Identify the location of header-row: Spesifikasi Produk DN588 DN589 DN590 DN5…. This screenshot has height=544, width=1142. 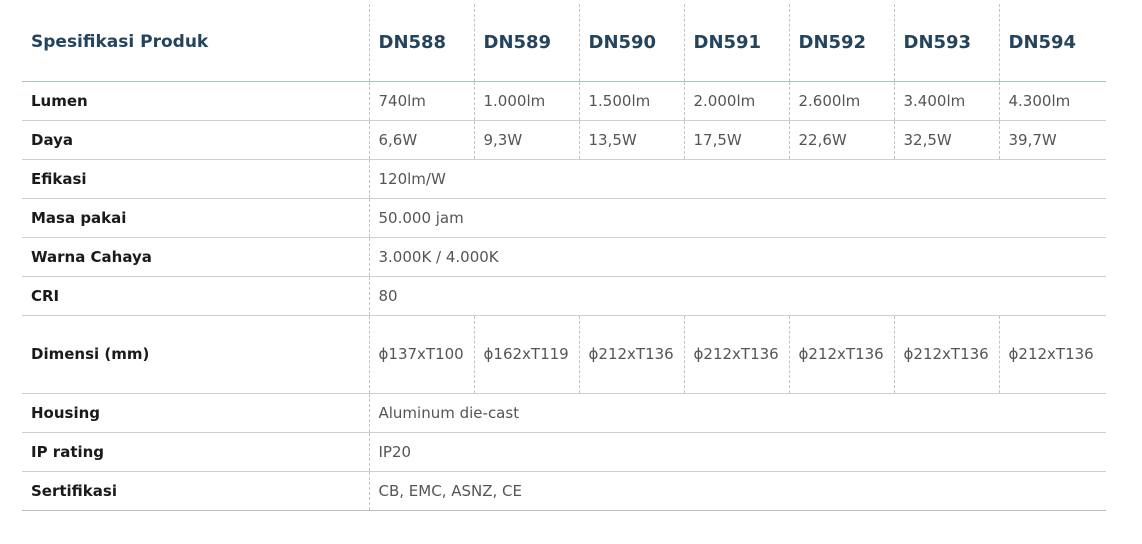
(564, 43).